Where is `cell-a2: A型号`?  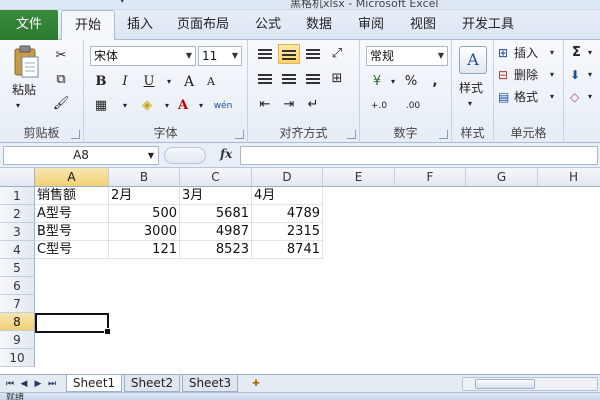
cell-a2: A型号 is located at coordinates (72, 214).